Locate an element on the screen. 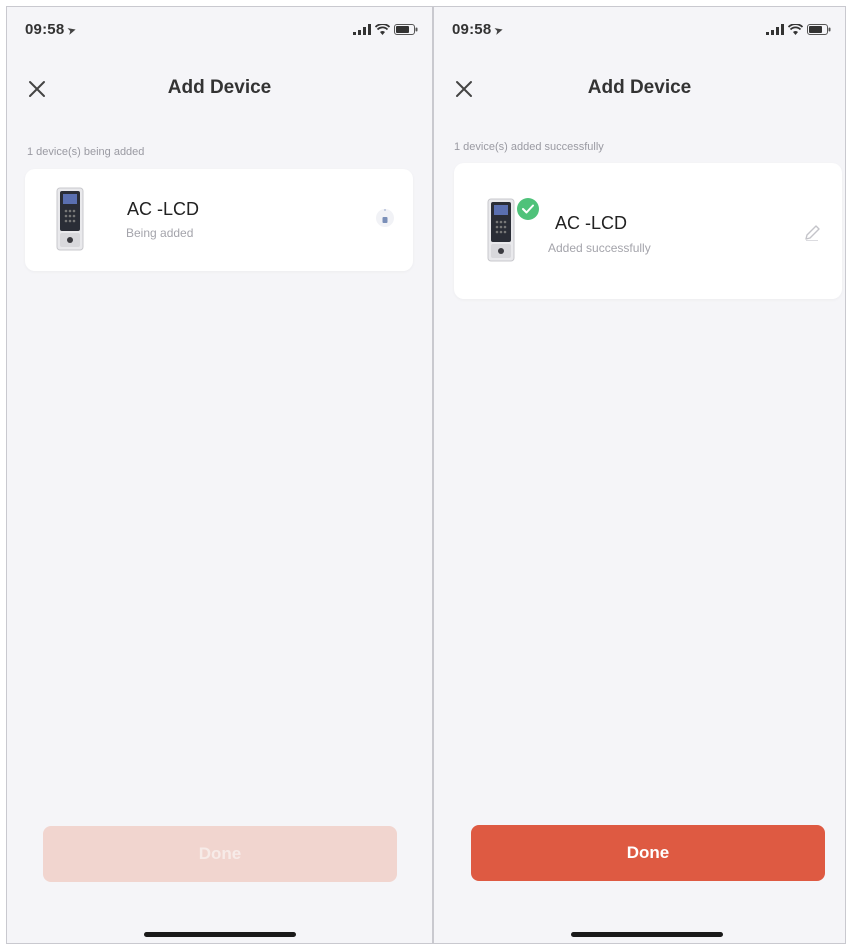  device-card: AC -LCD Added successfully is located at coordinates (648, 231).